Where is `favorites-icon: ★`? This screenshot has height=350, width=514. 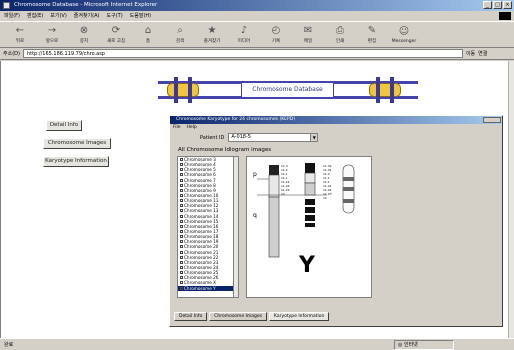 favorites-icon: ★ is located at coordinates (212, 30).